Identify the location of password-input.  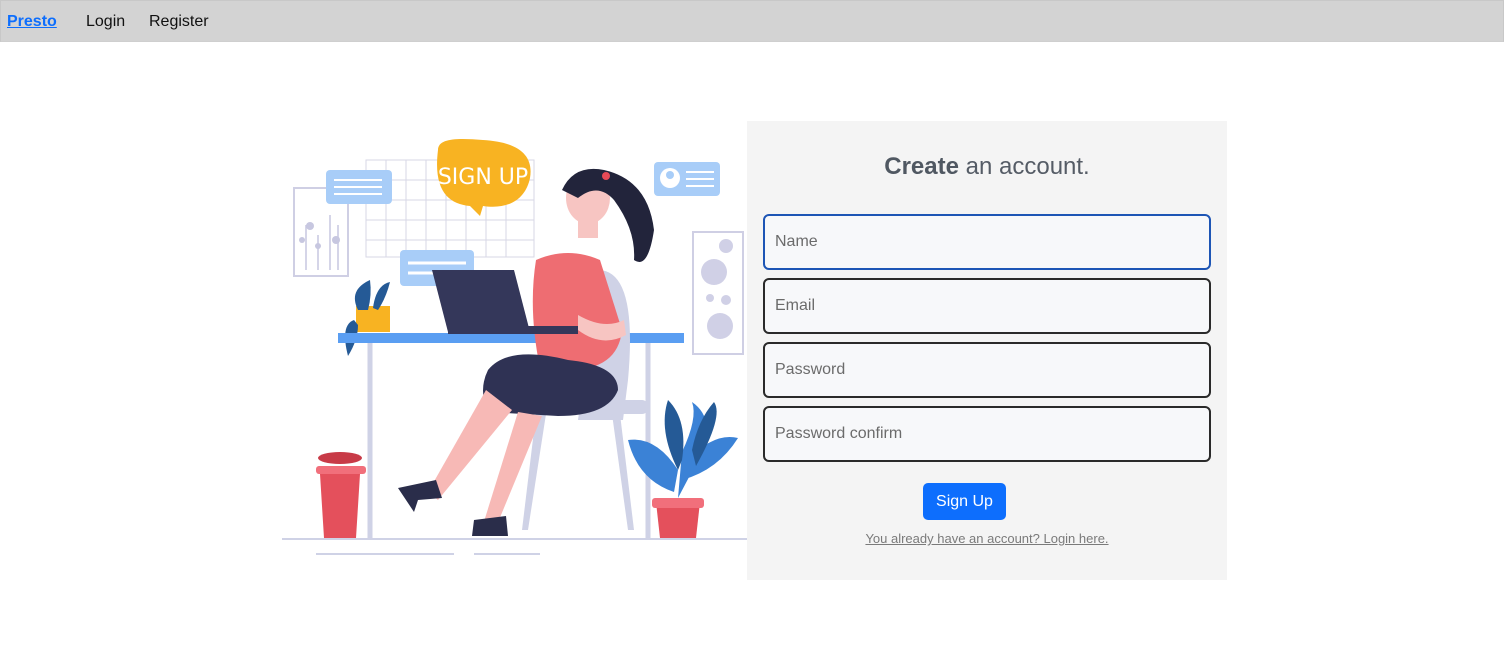
(987, 370).